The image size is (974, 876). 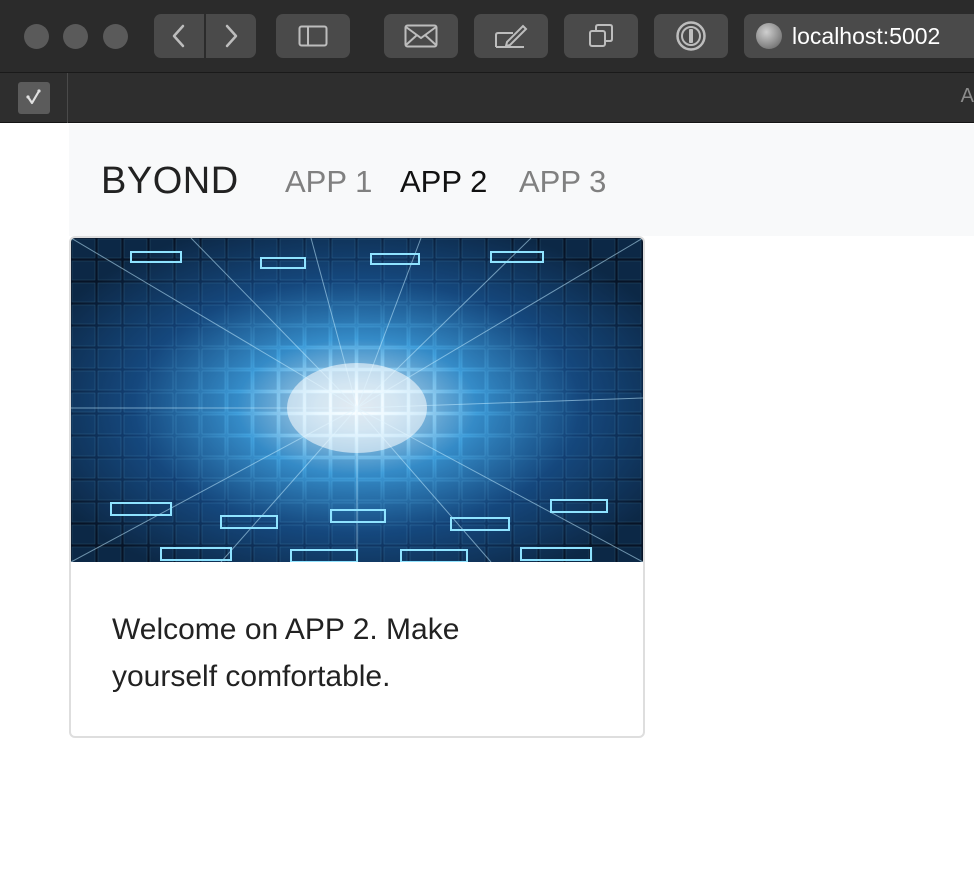 I want to click on sidebar-icon, so click(x=313, y=36).